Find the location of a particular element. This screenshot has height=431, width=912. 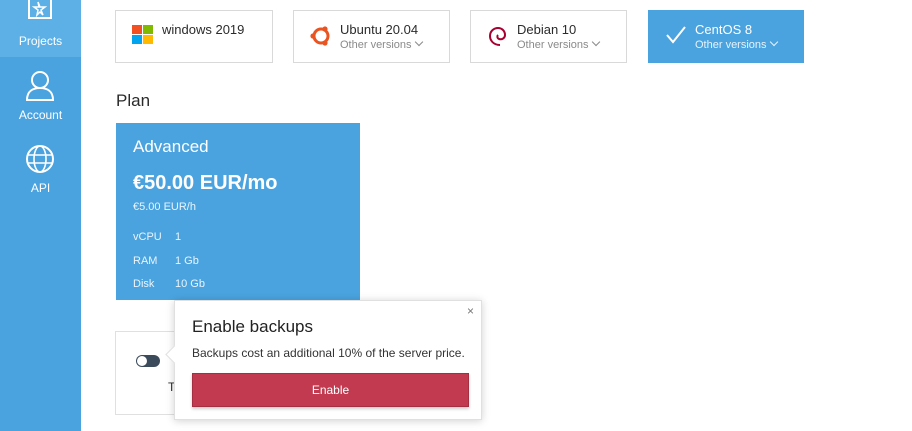

os-name: Debian 10 is located at coordinates (547, 29).